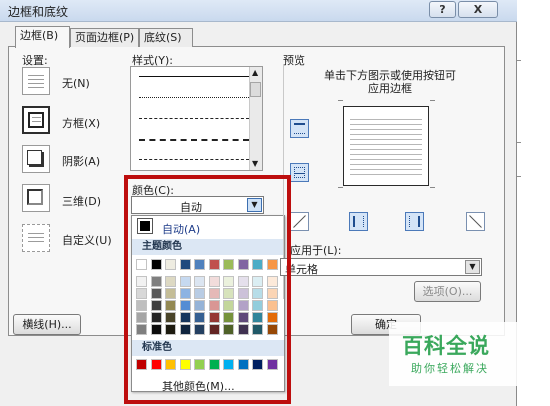 This screenshot has height=406, width=550. What do you see at coordinates (42, 37) in the screenshot?
I see `tab-borders: 边框(B)` at bounding box center [42, 37].